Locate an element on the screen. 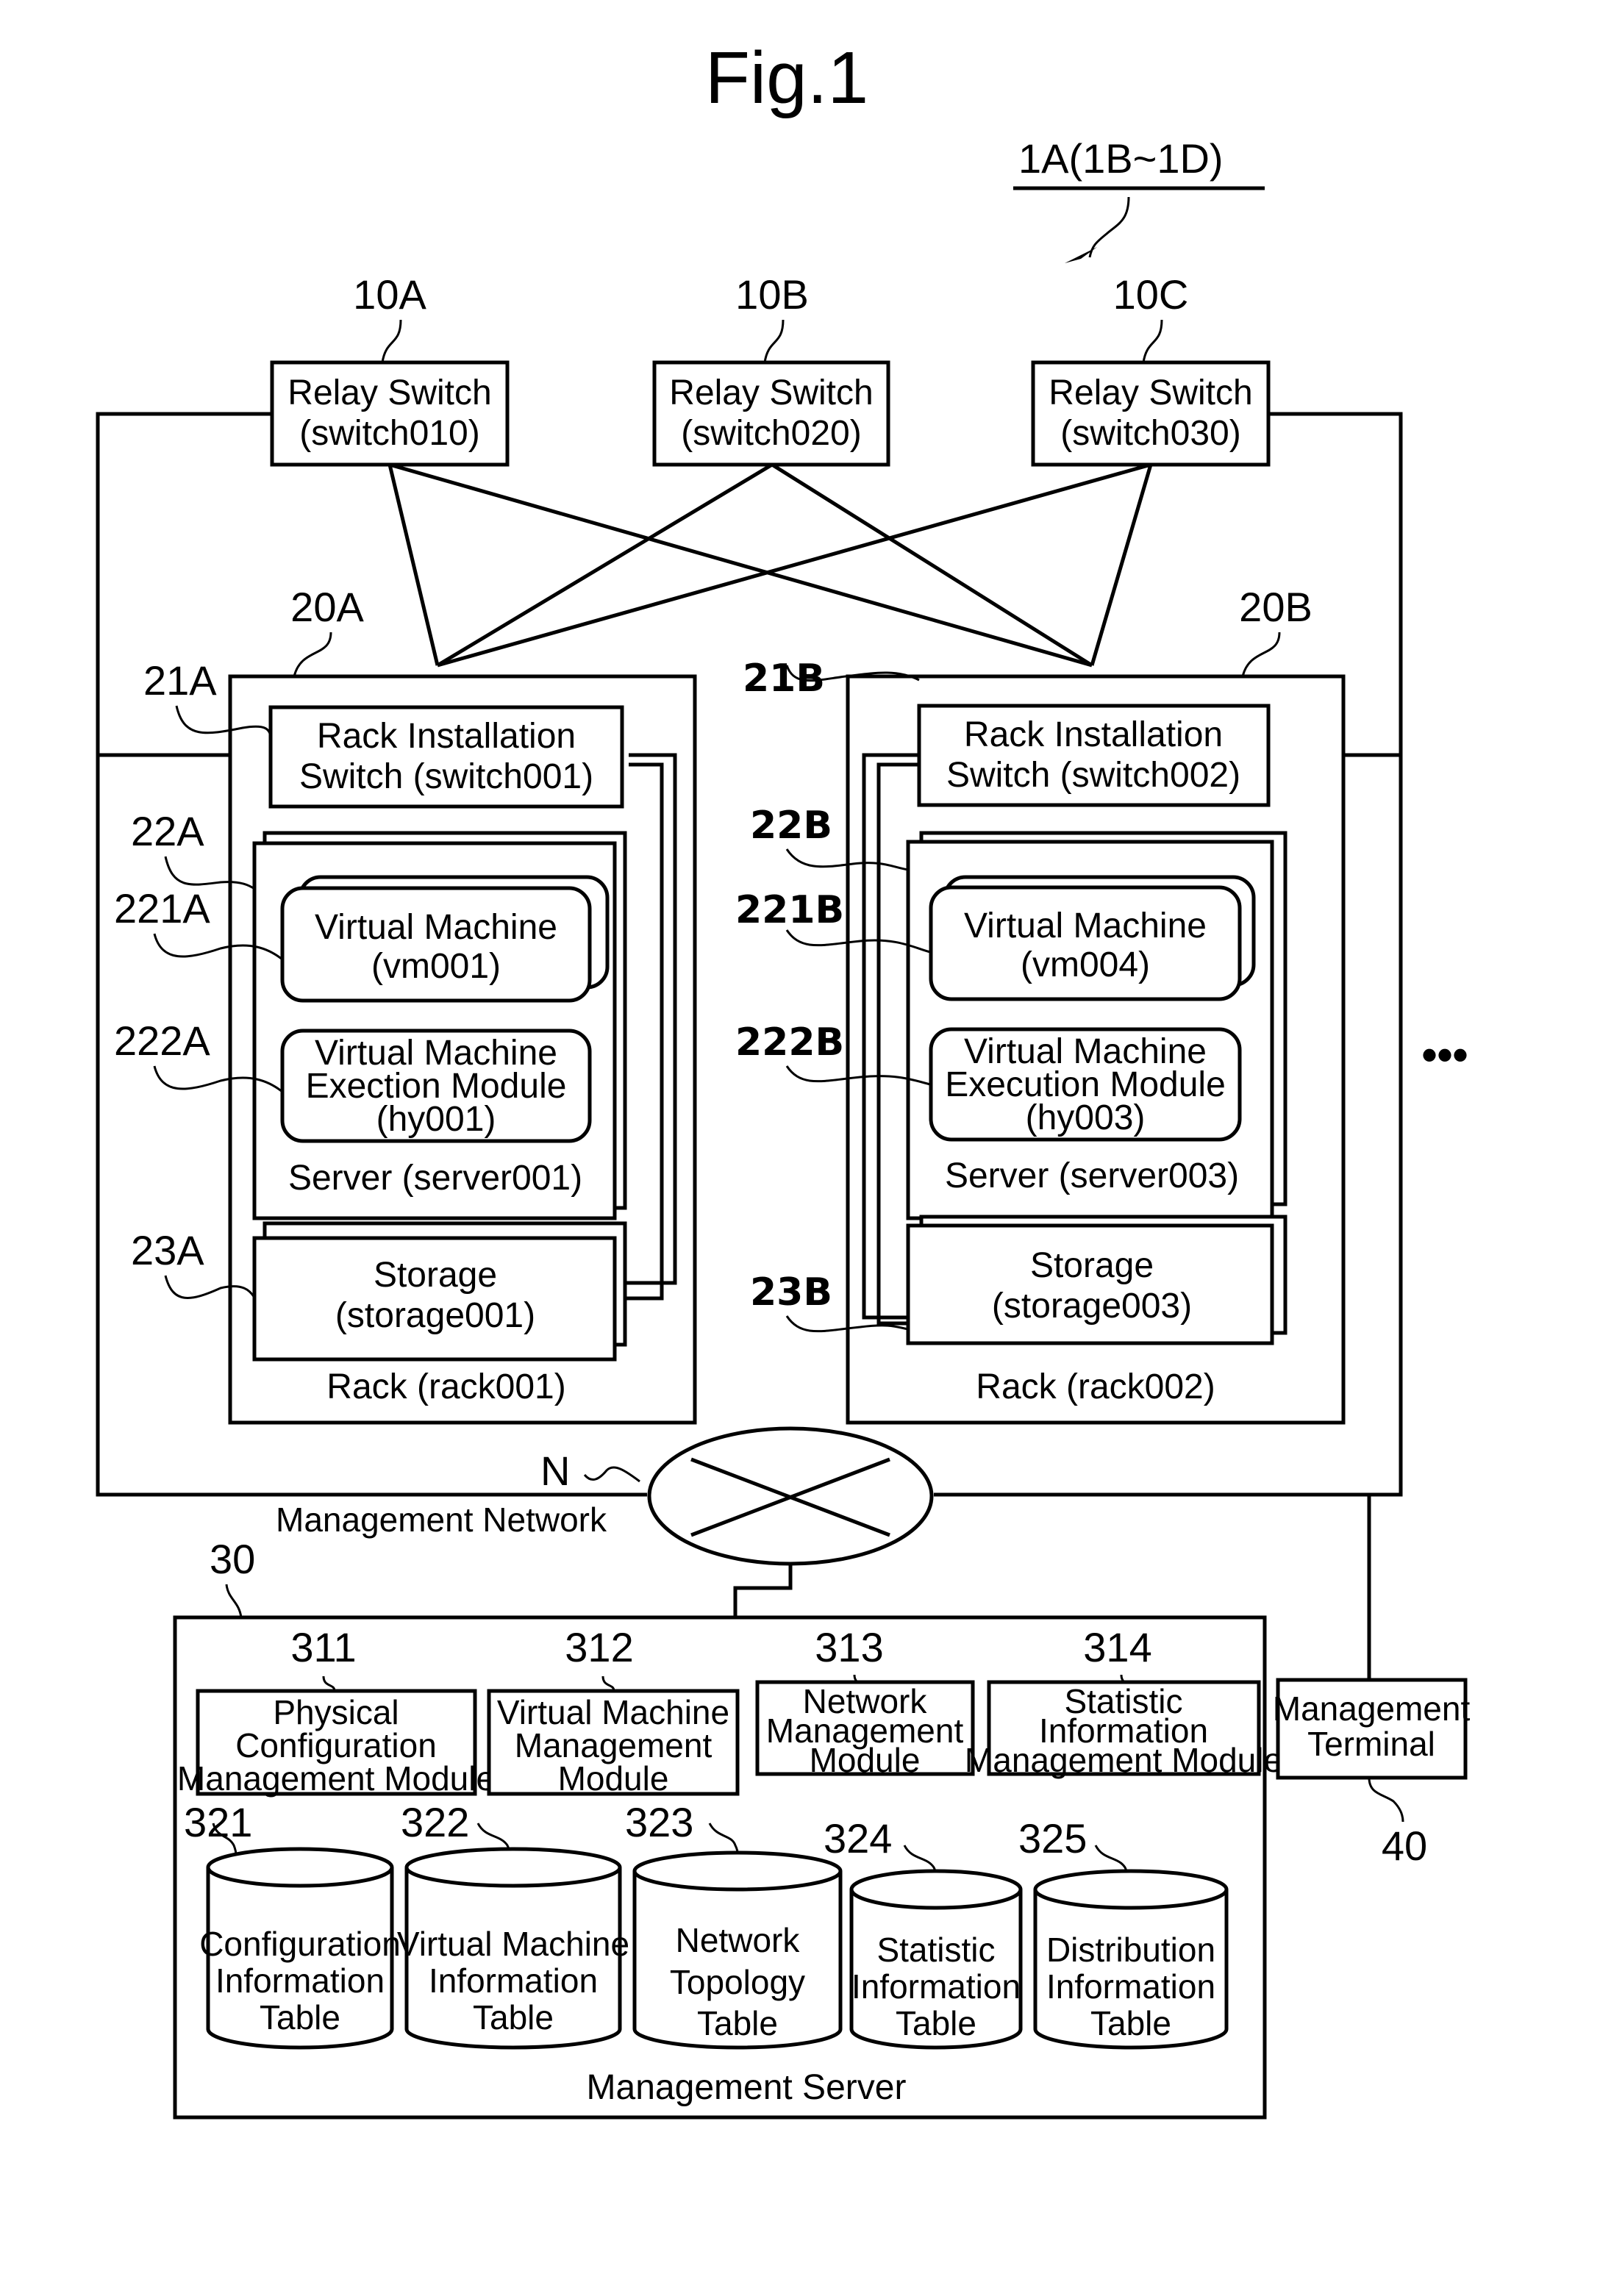  storage-ref: 23A is located at coordinates (168, 1250).